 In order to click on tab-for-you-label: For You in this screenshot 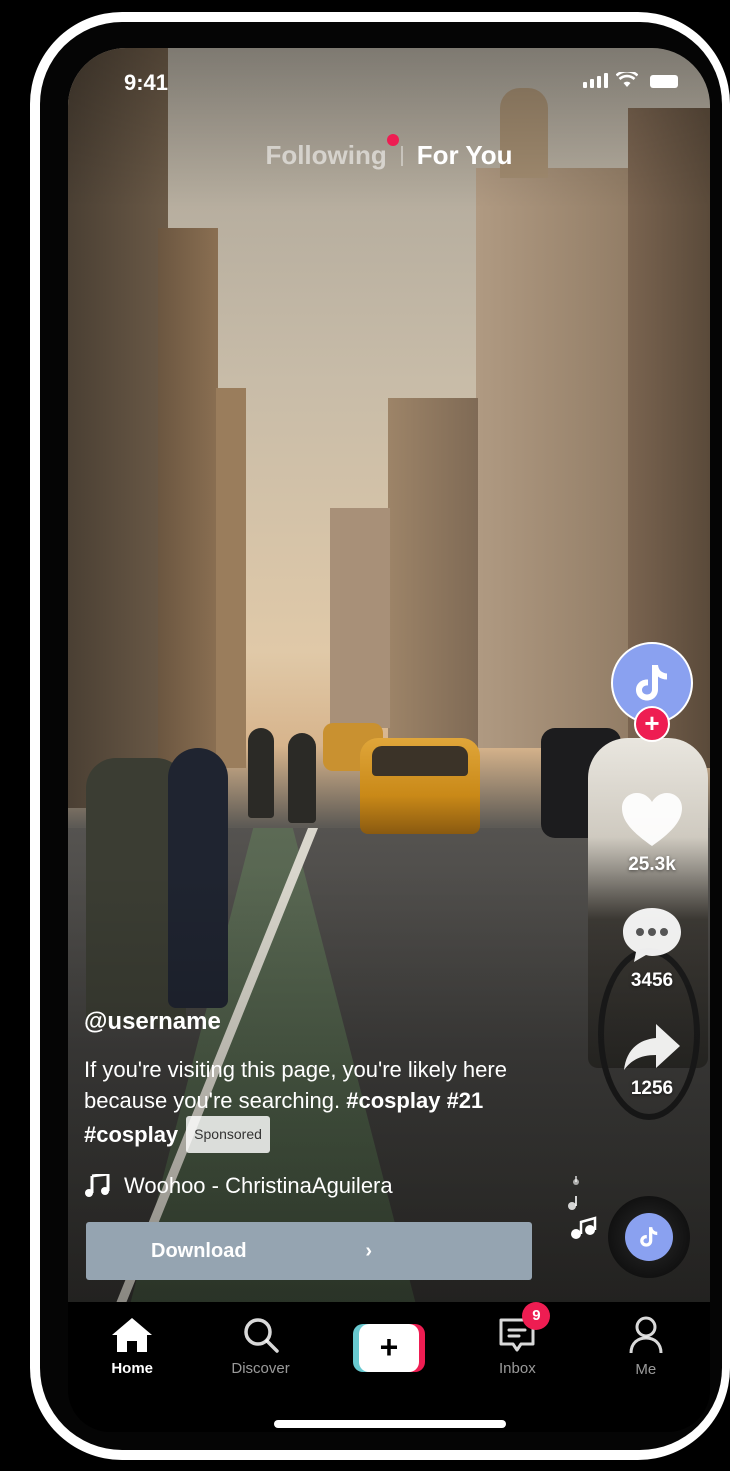, I will do `click(464, 155)`.